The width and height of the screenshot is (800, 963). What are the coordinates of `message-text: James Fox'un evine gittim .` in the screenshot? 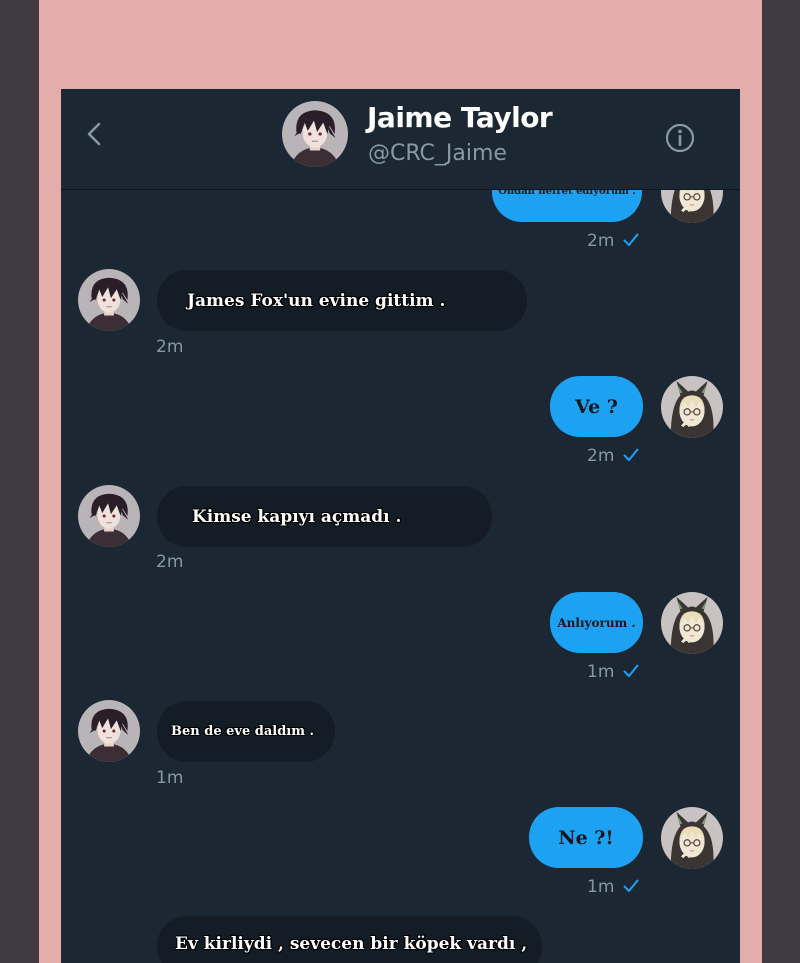 It's located at (316, 300).